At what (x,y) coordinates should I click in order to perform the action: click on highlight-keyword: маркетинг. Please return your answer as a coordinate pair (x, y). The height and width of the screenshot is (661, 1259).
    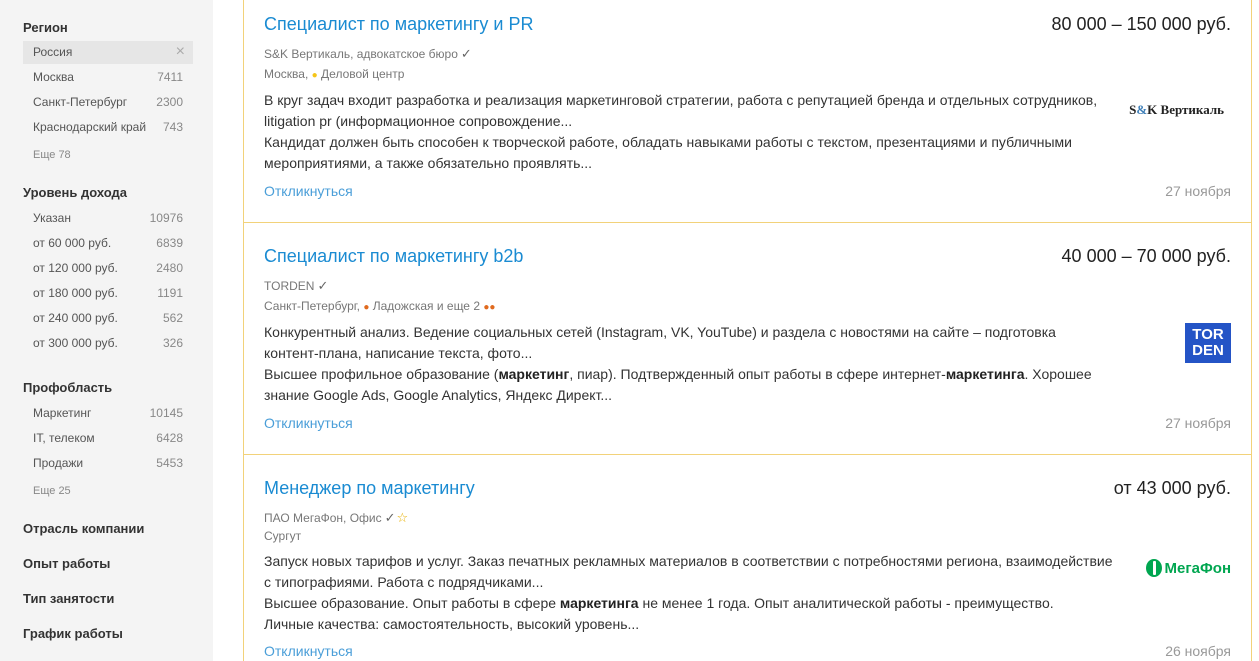
    Looking at the image, I should click on (534, 374).